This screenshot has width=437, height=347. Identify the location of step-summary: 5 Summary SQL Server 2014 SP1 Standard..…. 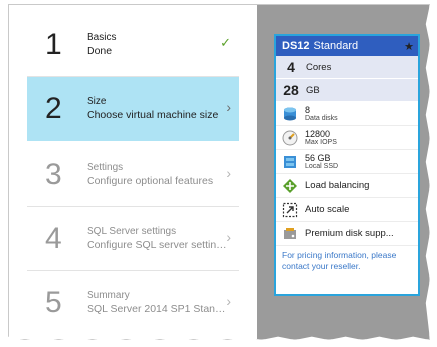
(133, 303).